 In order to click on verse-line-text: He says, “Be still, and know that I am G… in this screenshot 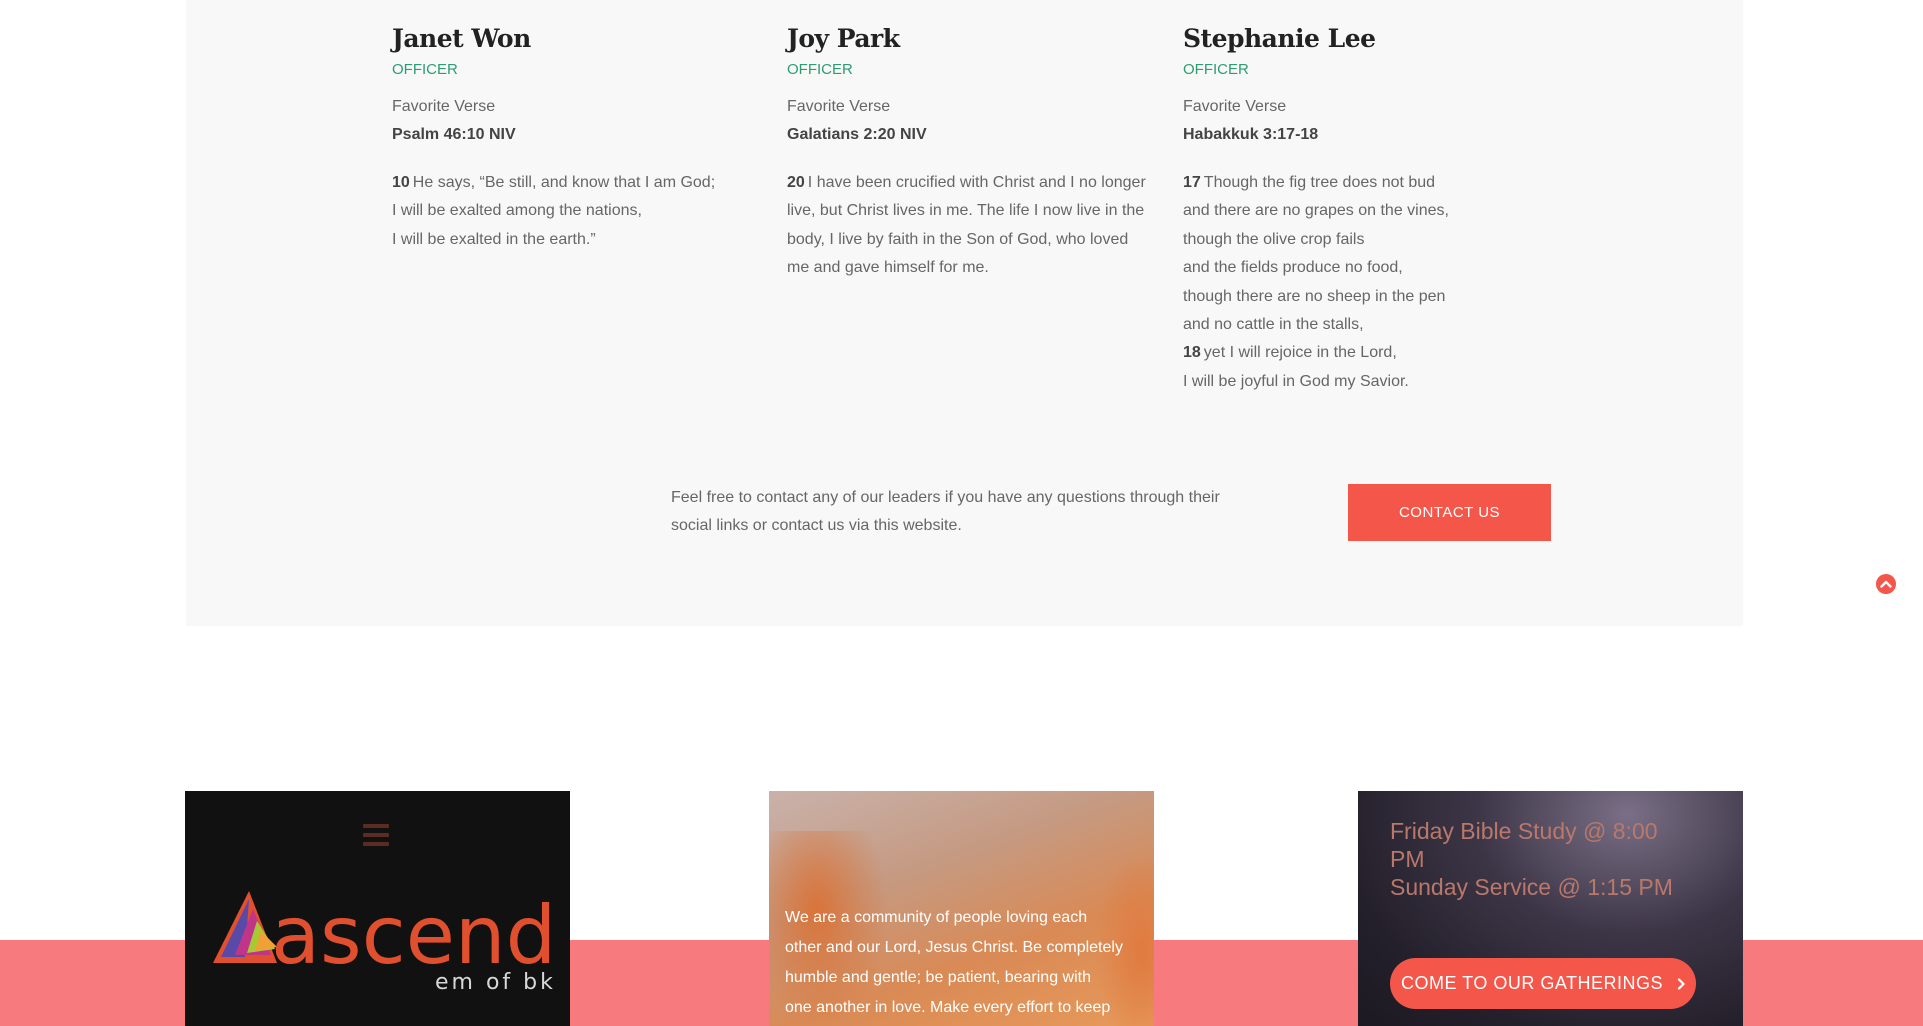, I will do `click(564, 182)`.